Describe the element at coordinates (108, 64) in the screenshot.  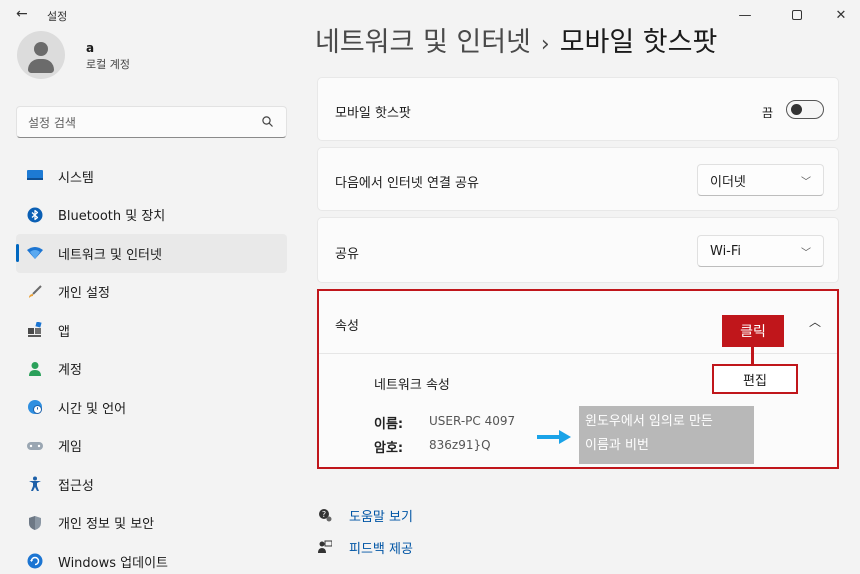
I see `account-type: 로컬 계정` at that location.